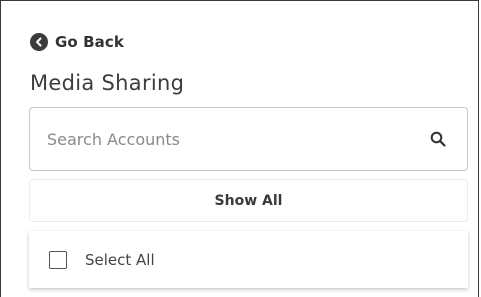 The image size is (481, 297). Describe the element at coordinates (238, 139) in the screenshot. I see `search-input` at that location.